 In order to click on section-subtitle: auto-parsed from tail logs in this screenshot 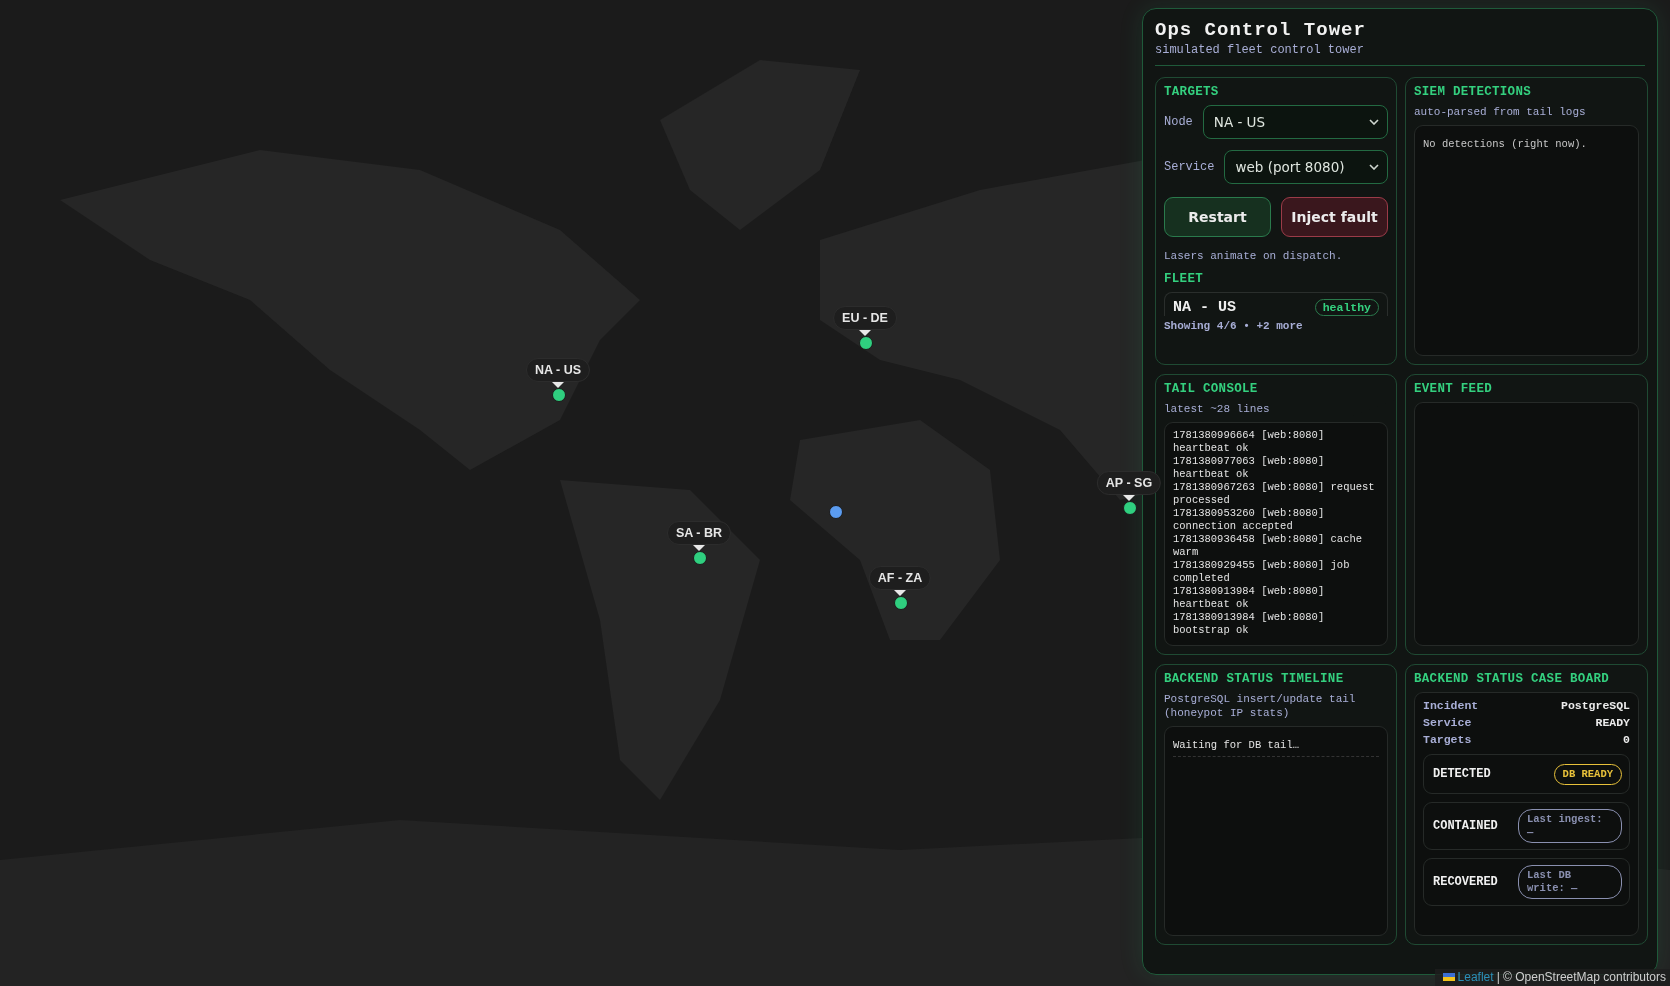, I will do `click(1500, 112)`.